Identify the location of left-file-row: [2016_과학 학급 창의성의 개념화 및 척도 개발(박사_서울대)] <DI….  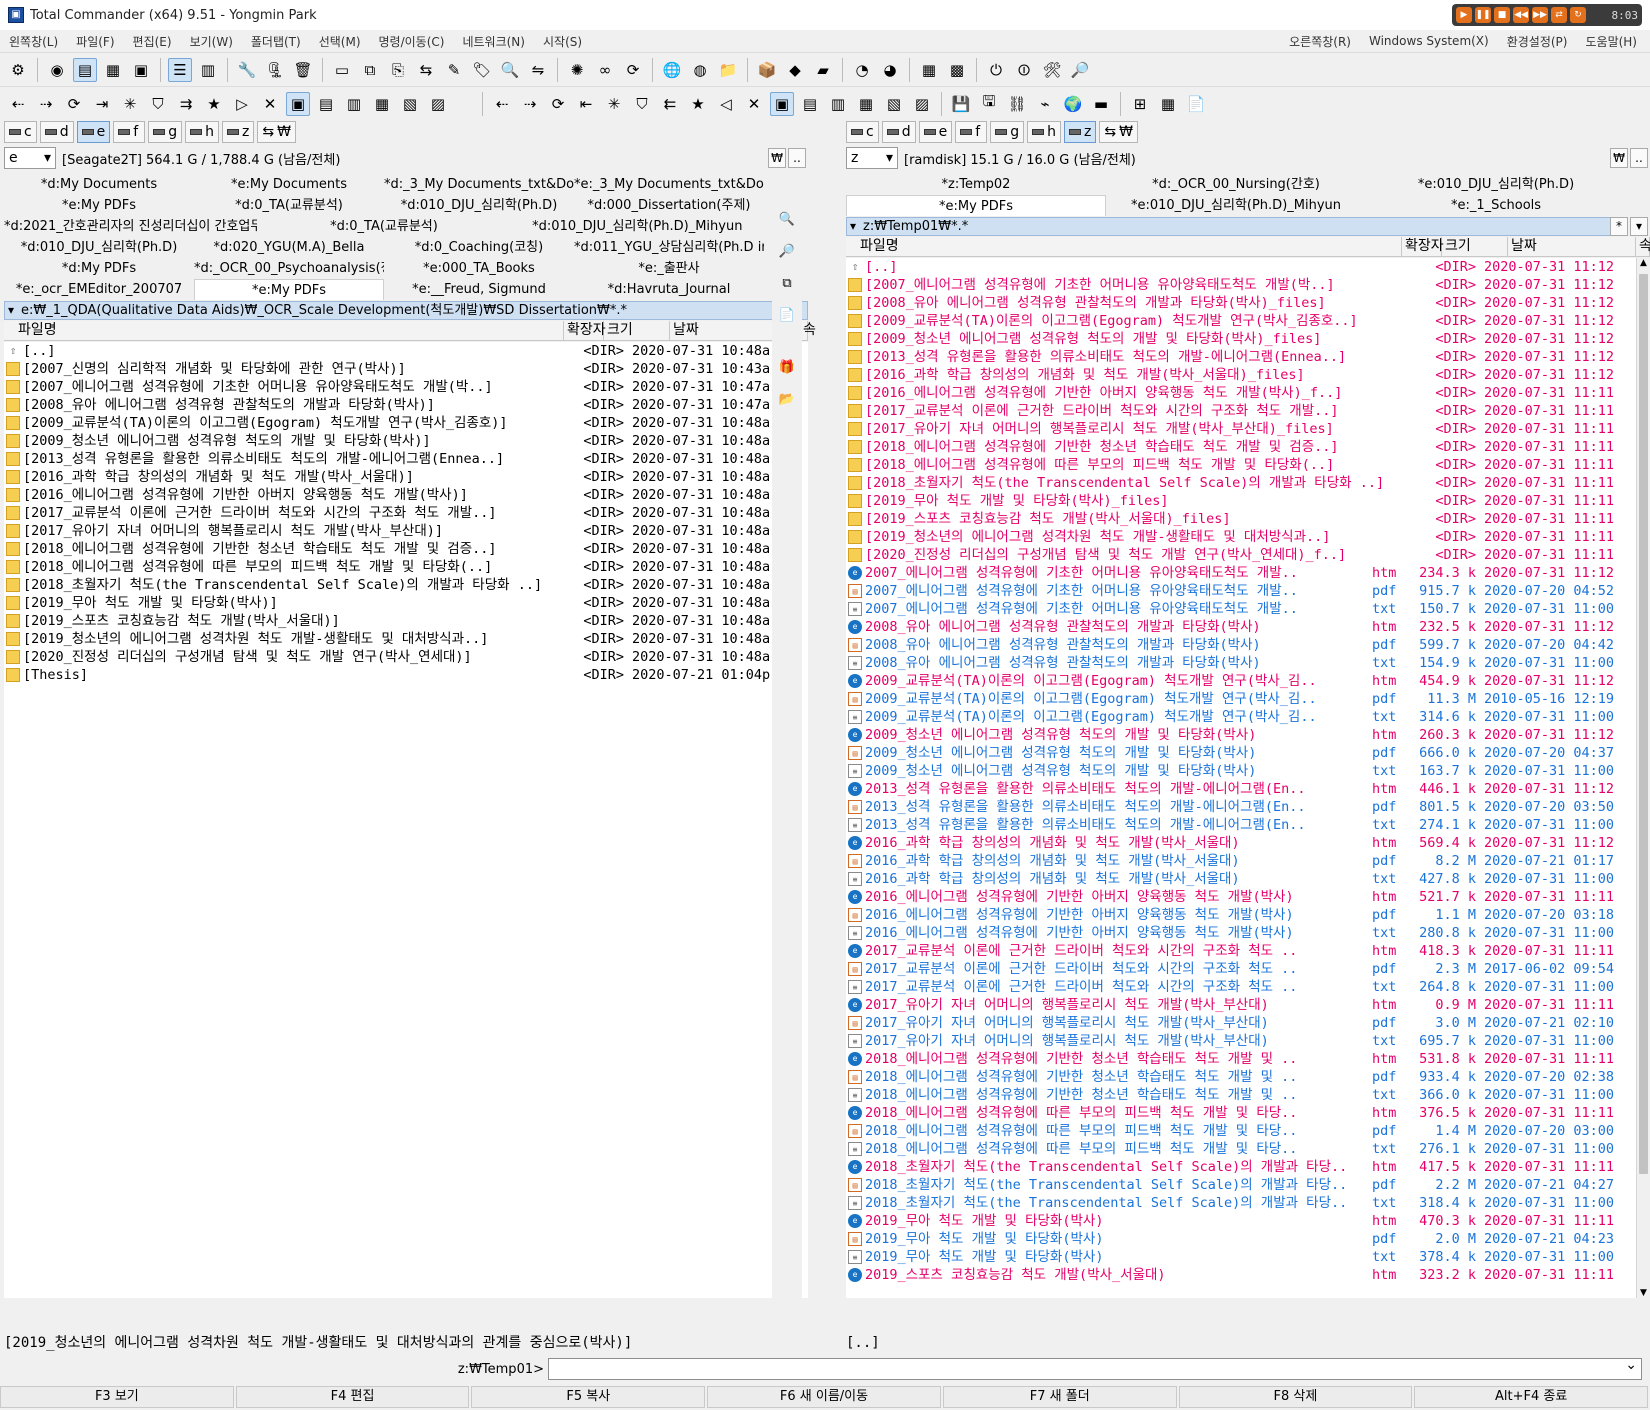
(406, 477).